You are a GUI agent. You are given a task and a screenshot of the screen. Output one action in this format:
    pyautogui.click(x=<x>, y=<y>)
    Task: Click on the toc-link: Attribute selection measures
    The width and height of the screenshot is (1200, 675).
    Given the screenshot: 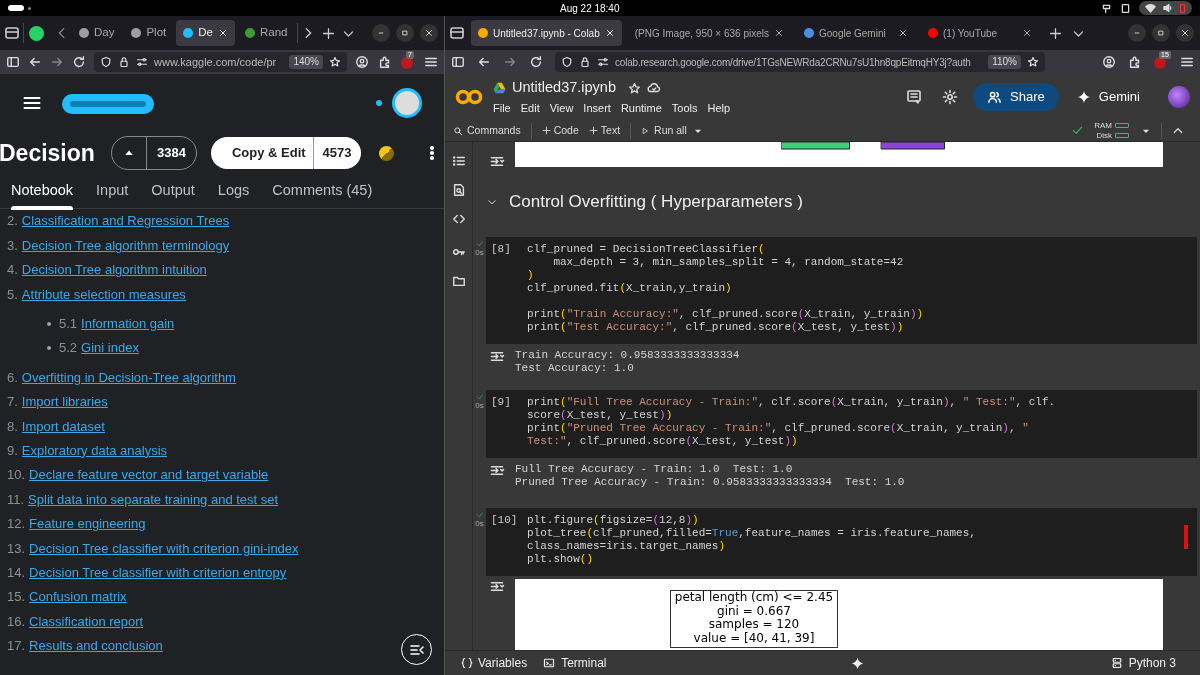 What is the action you would take?
    pyautogui.click(x=103, y=294)
    